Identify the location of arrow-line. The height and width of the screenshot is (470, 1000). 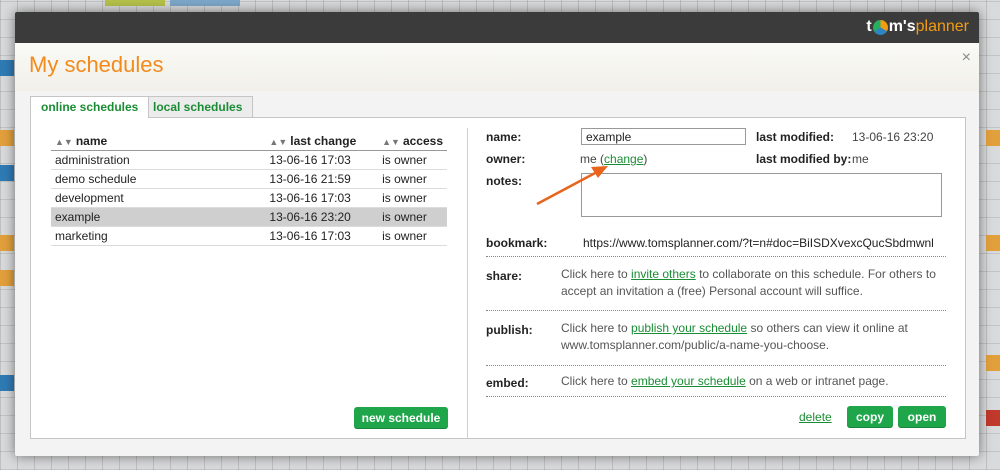
(567, 188).